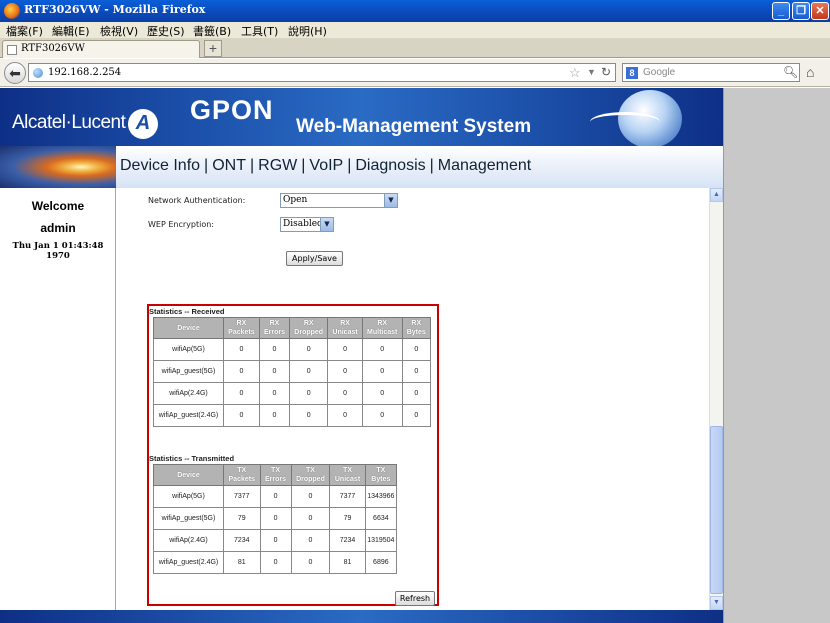 The height and width of the screenshot is (623, 830). What do you see at coordinates (307, 224) in the screenshot?
I see `wep-encryption-select: Disabled ▼` at bounding box center [307, 224].